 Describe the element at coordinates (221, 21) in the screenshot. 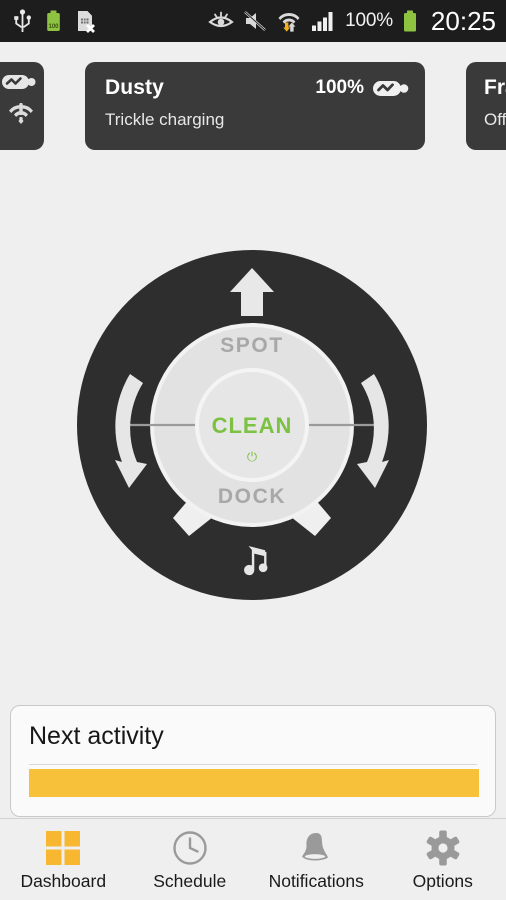

I see `eye-smart-stay-icon` at that location.